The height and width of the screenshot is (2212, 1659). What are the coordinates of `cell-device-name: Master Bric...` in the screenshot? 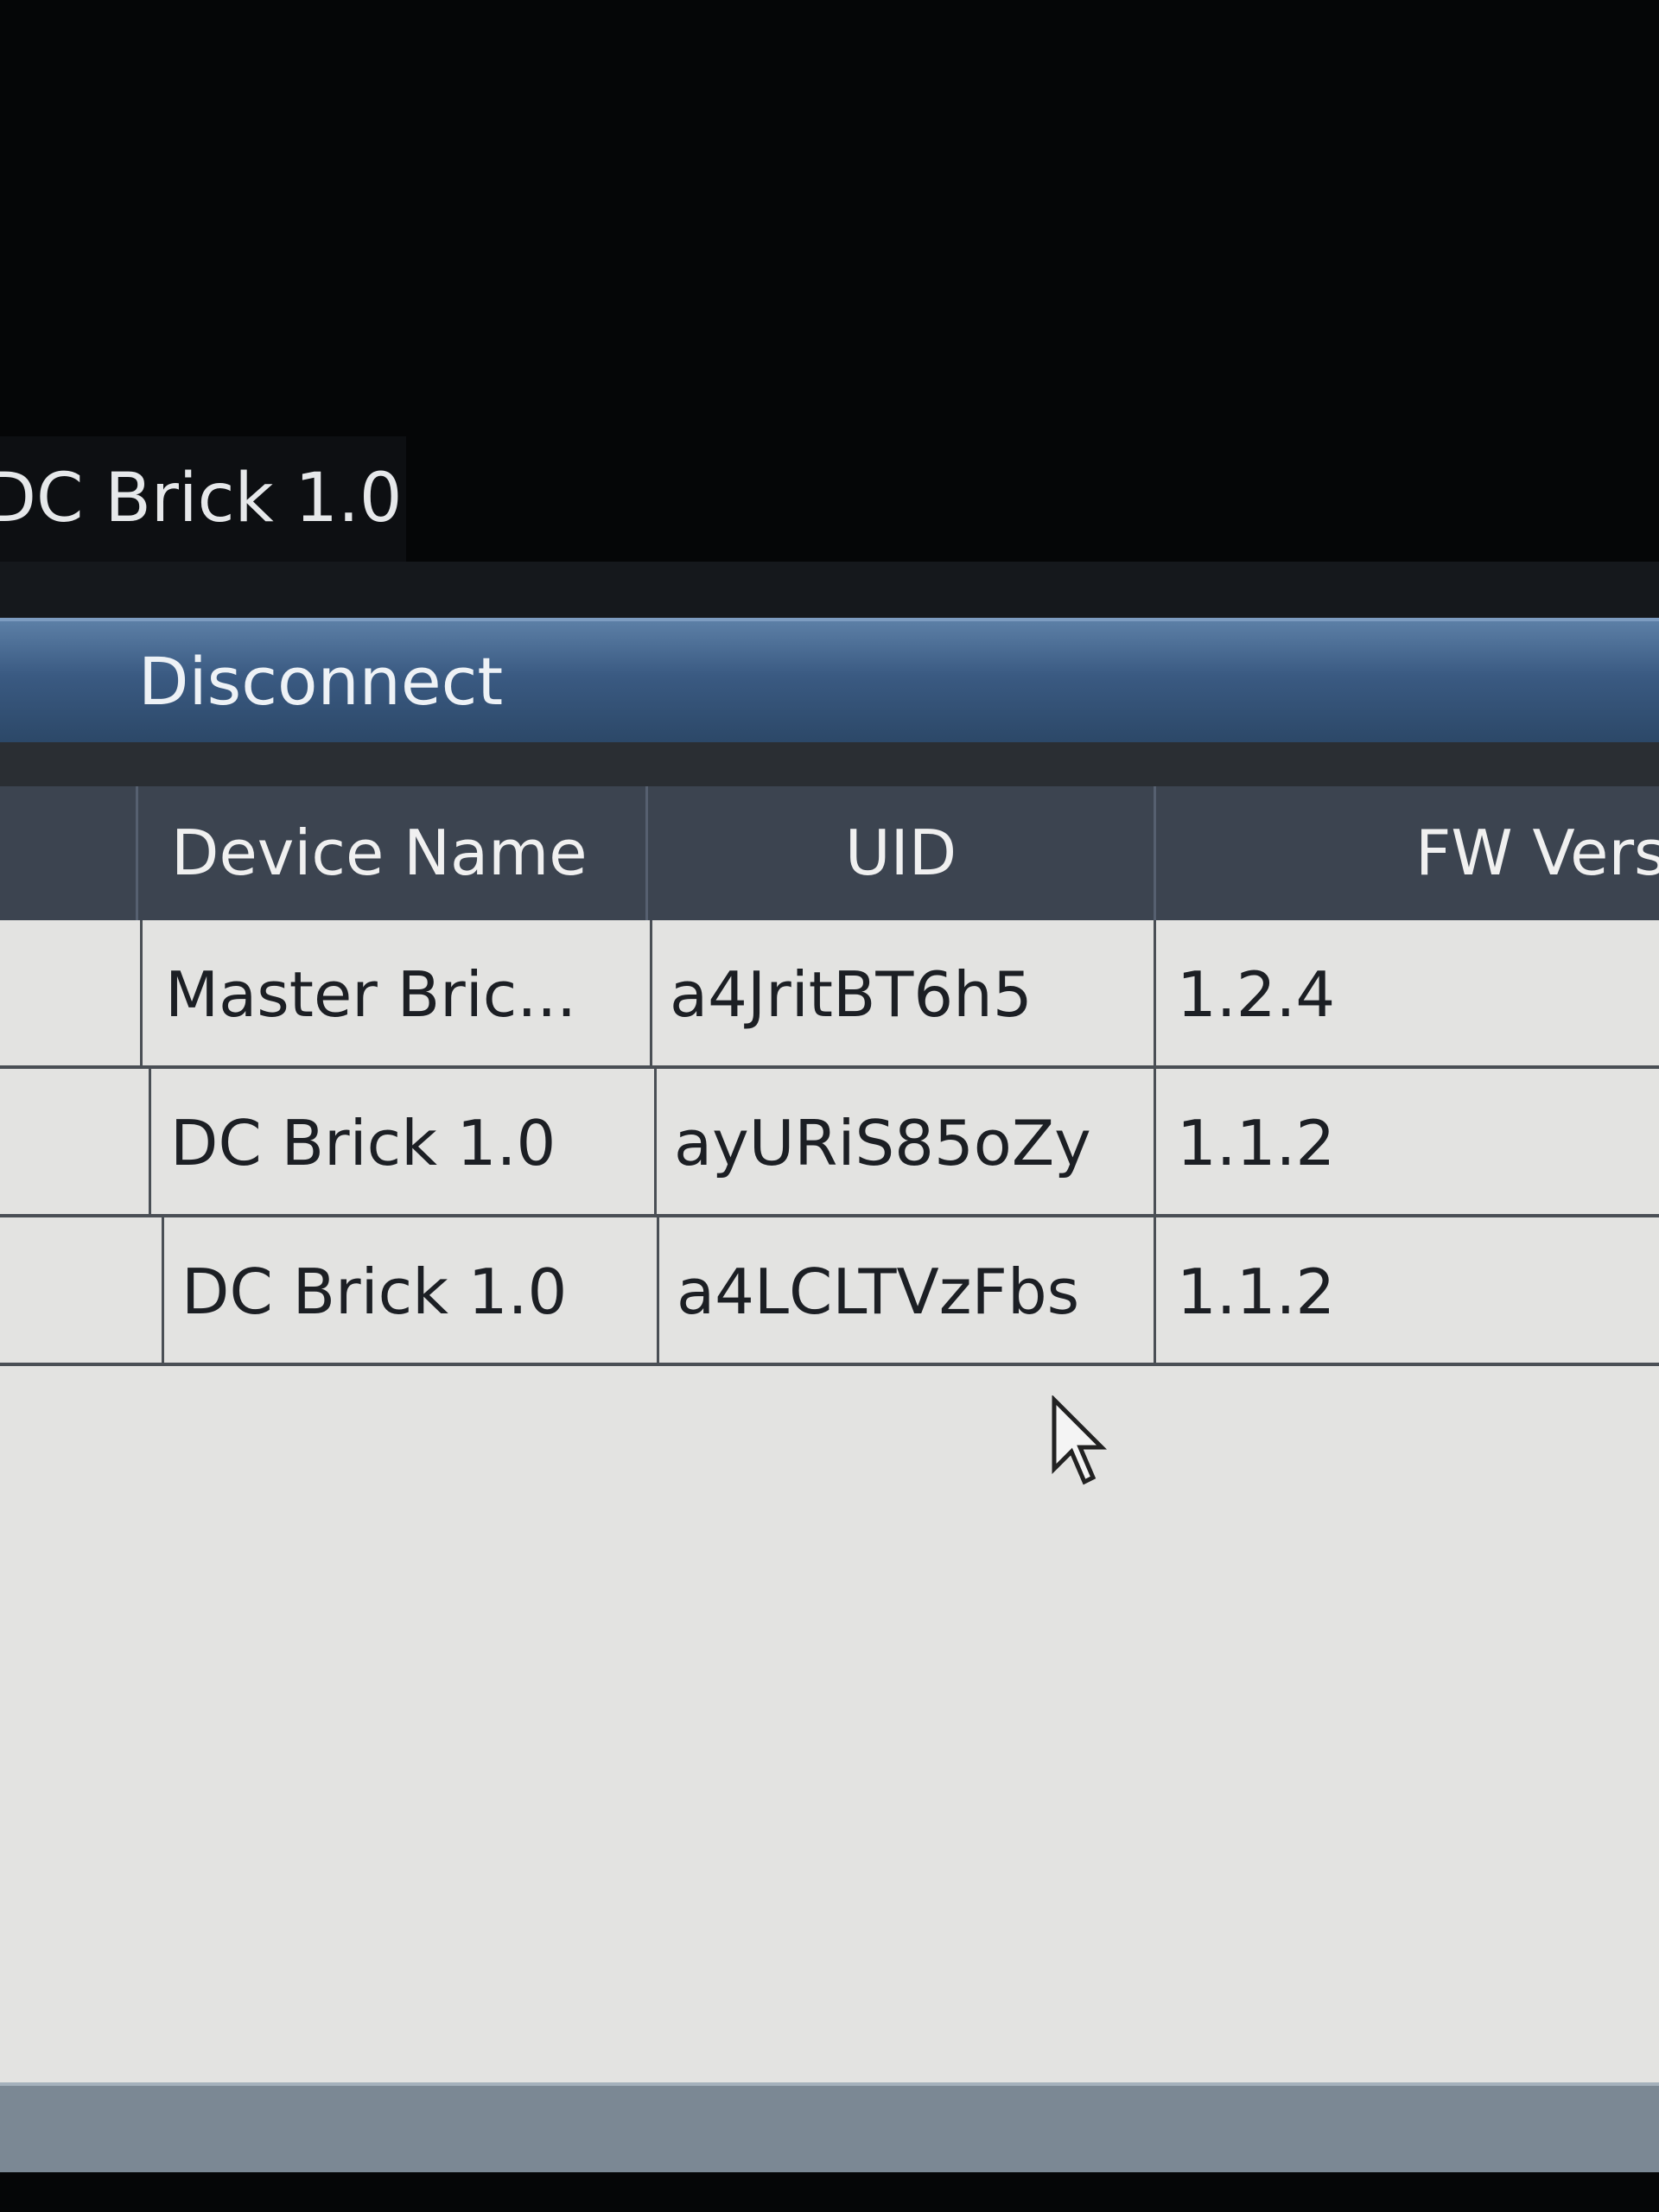 It's located at (397, 994).